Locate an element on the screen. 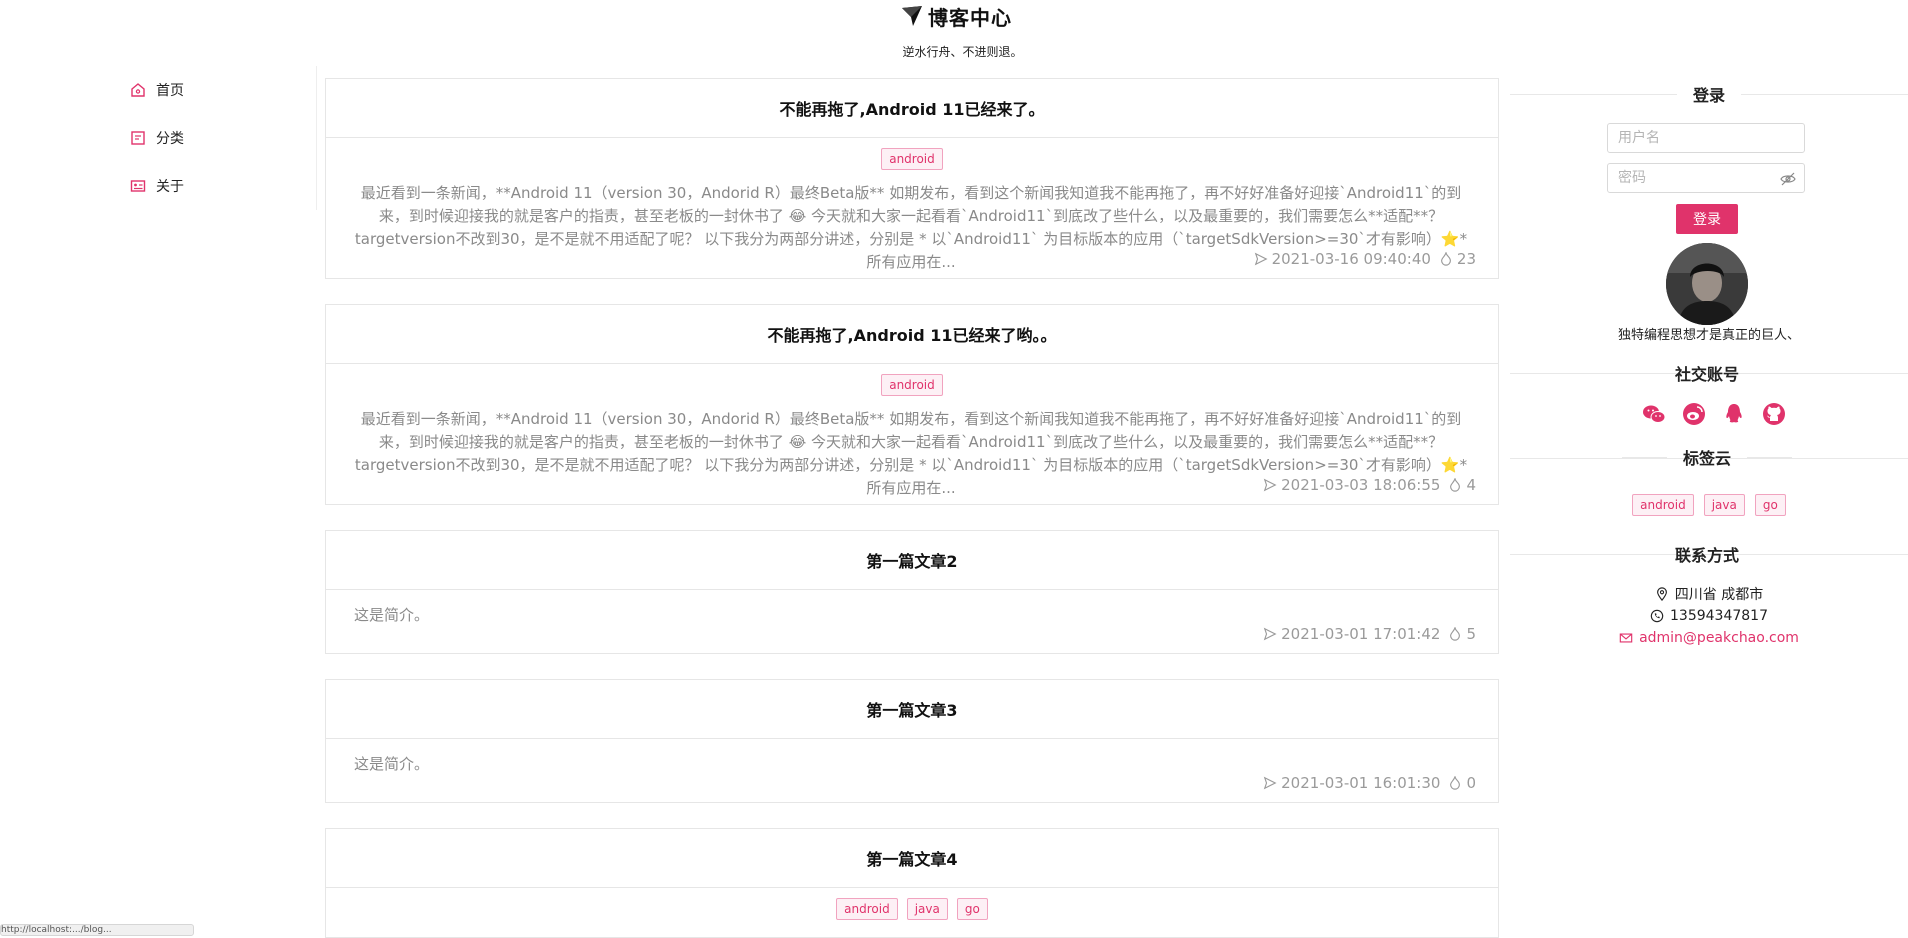 The width and height of the screenshot is (1908, 938). post-meta: 2021-03-16 09:40:40 23 is located at coordinates (1365, 259).